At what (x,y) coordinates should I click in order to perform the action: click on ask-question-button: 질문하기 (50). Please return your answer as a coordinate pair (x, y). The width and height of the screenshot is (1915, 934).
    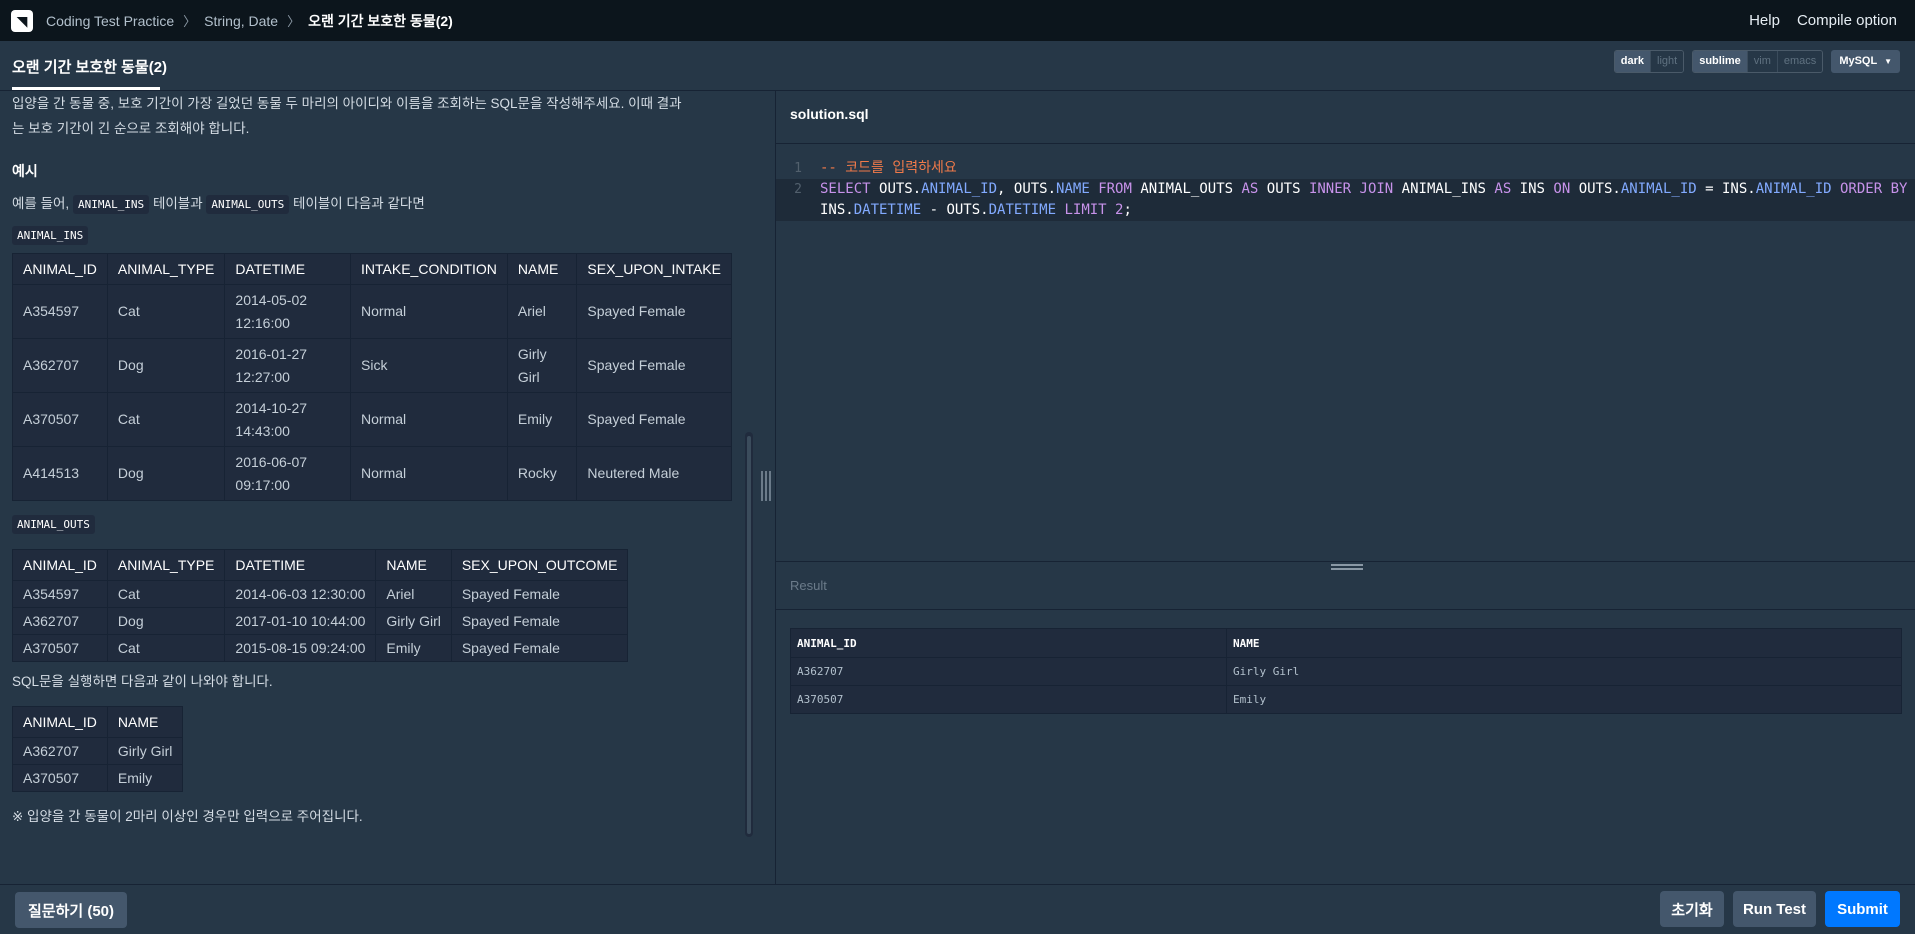
    Looking at the image, I should click on (71, 910).